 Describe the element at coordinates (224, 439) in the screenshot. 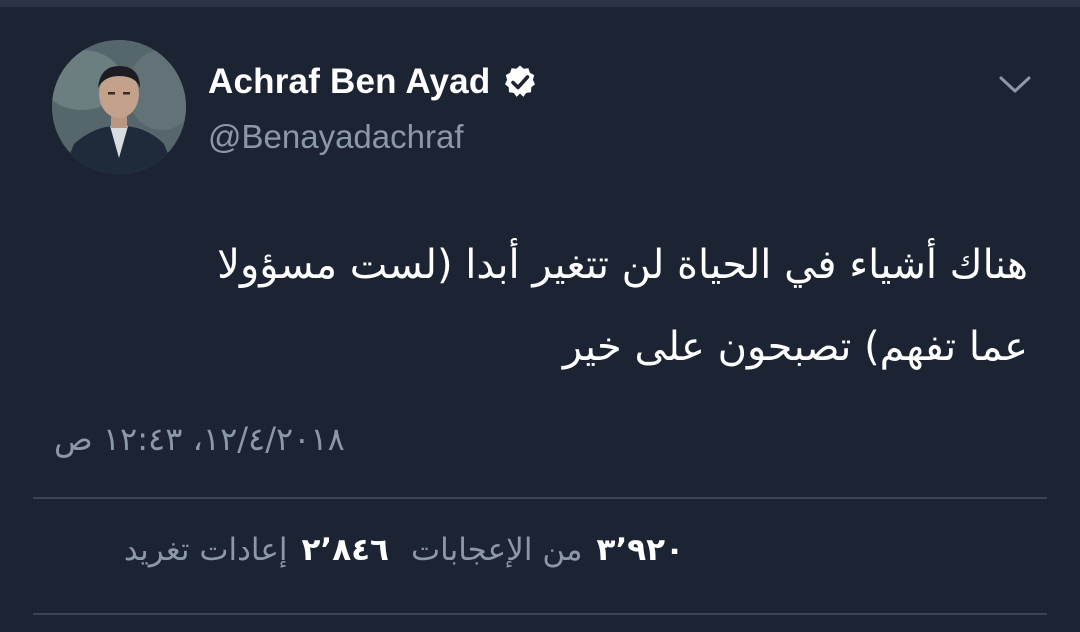

I see `tweet-timestamp: ١٢/٤/٢٠١٨، ١٢:٤٣ ص` at that location.